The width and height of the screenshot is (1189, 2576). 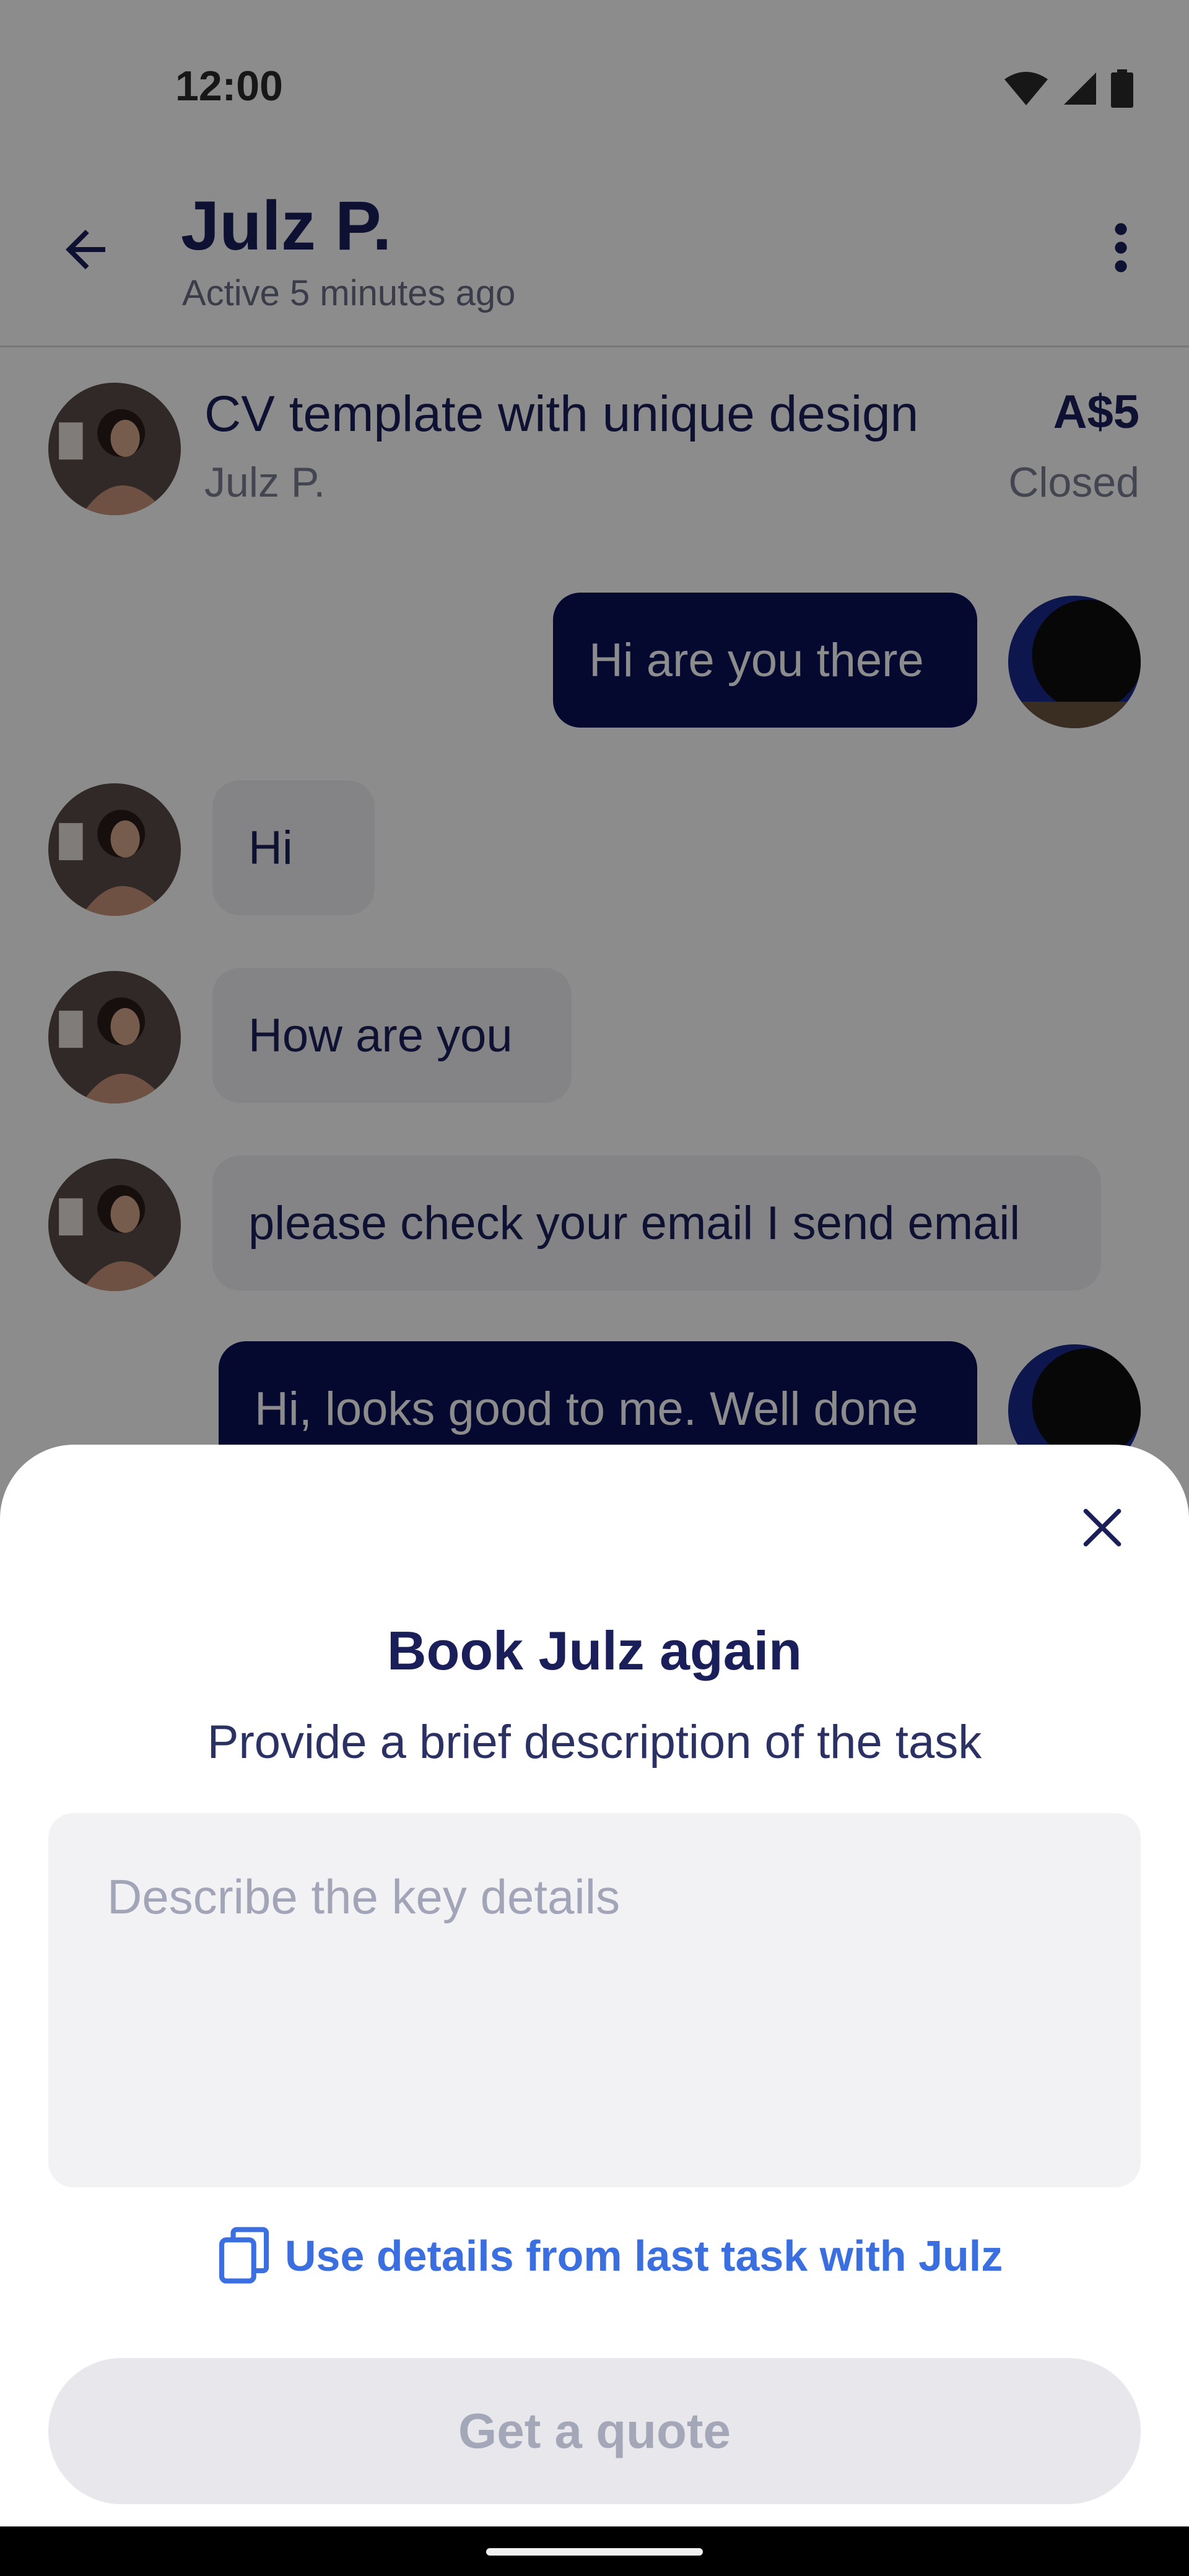 I want to click on close-icon, so click(x=1102, y=1527).